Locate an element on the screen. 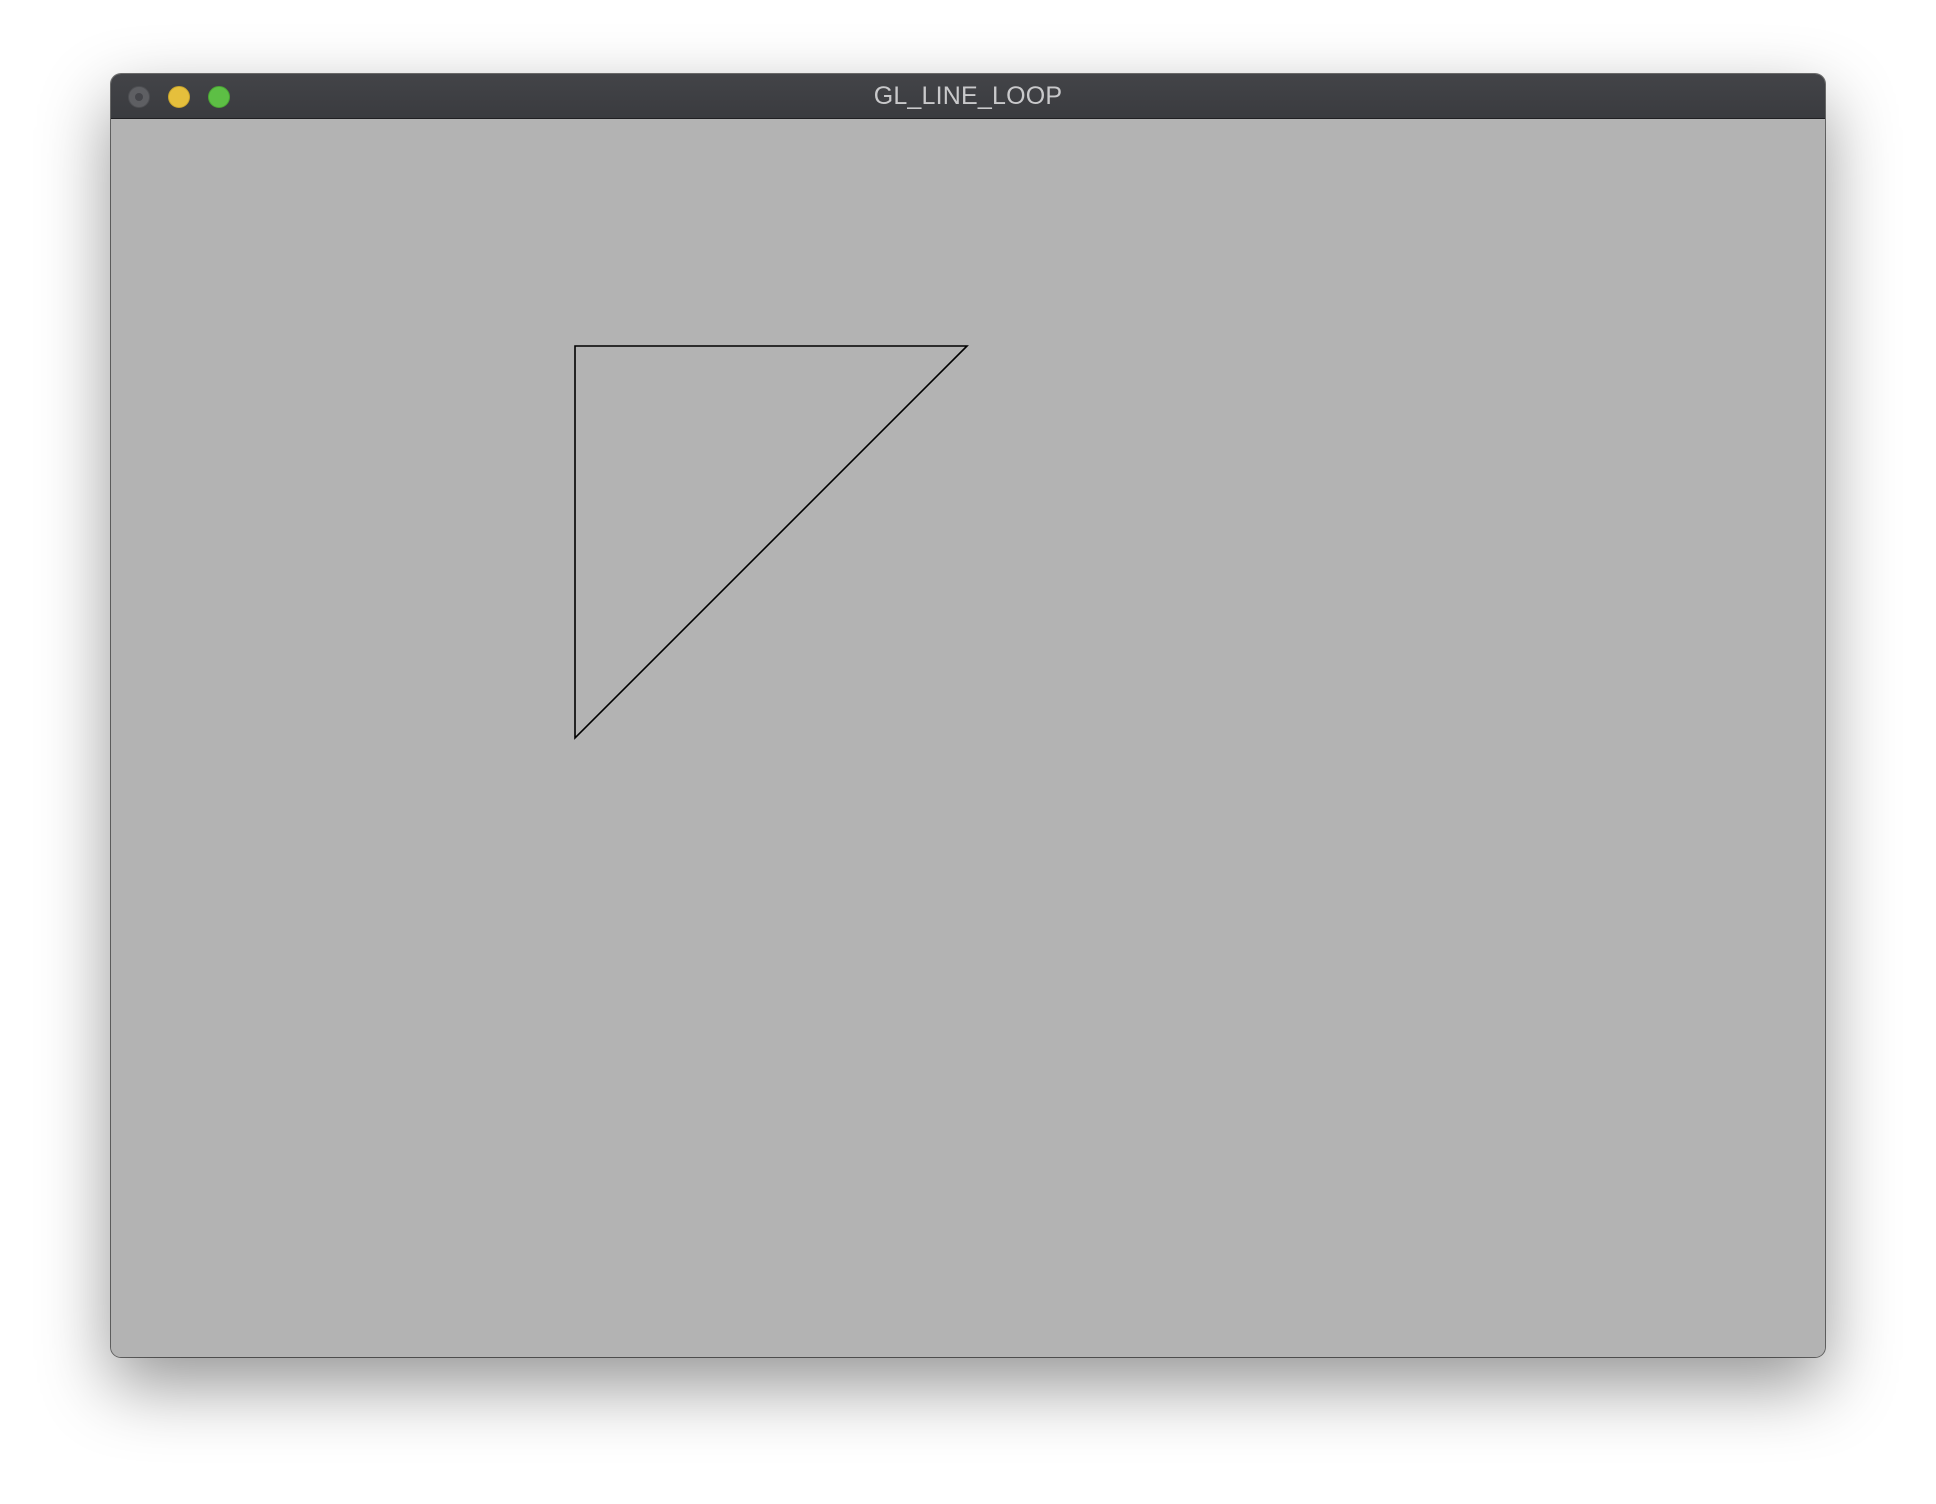 This screenshot has height=1504, width=1936. window-title: GL_LINE_LOOP is located at coordinates (968, 96).